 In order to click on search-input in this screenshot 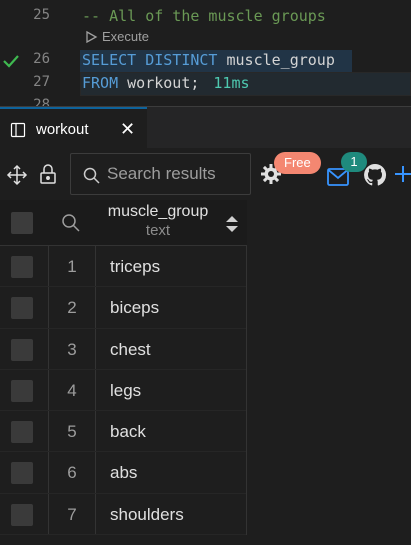, I will do `click(177, 174)`.